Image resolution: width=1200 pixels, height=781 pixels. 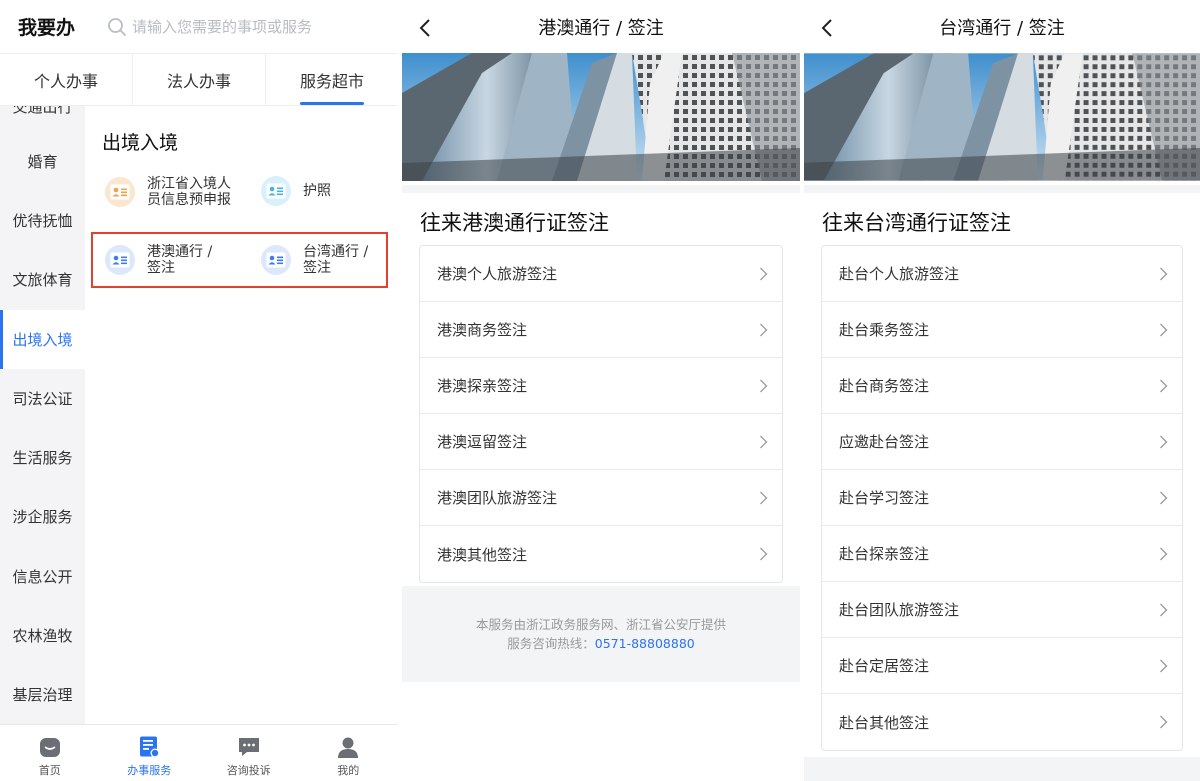 I want to click on tab-service-market: 服务超市, so click(x=332, y=79).